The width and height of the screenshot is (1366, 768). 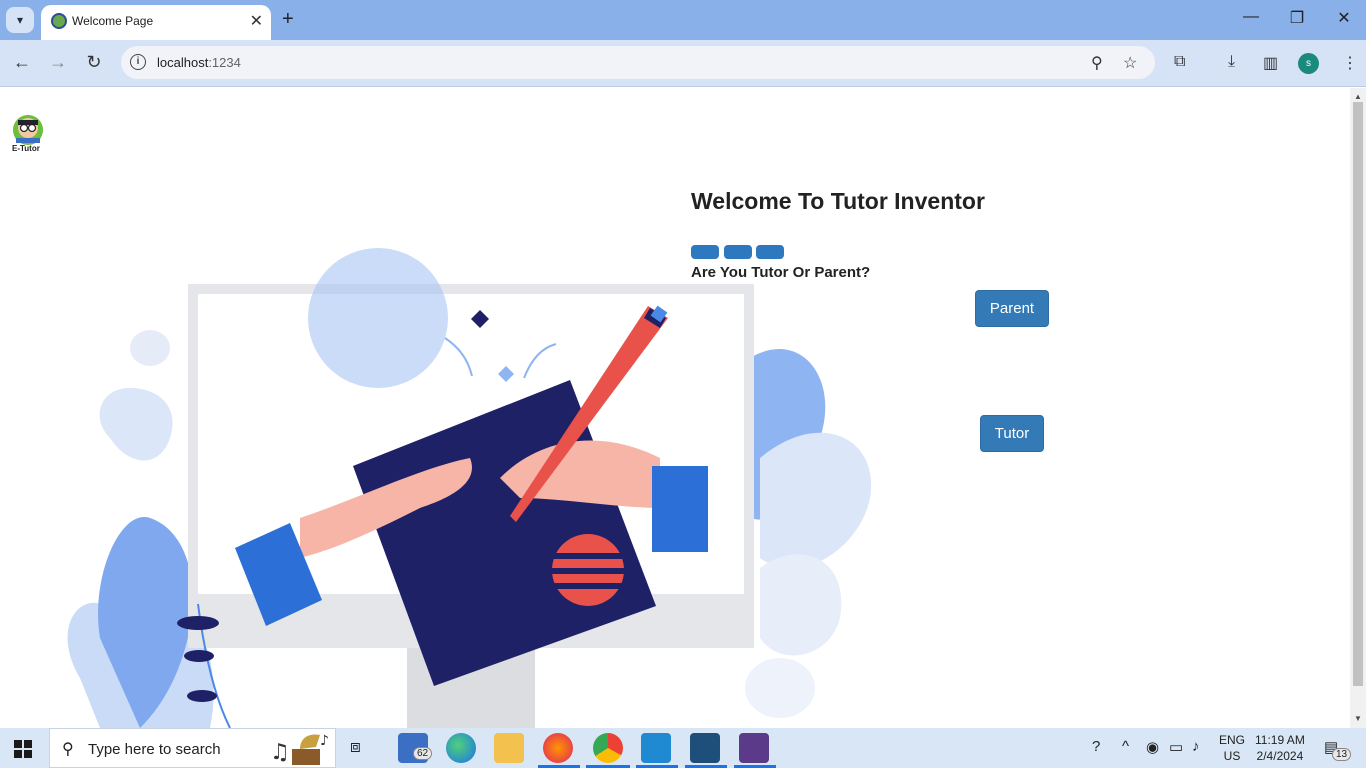 What do you see at coordinates (1096, 746) in the screenshot?
I see `help-icon: ?` at bounding box center [1096, 746].